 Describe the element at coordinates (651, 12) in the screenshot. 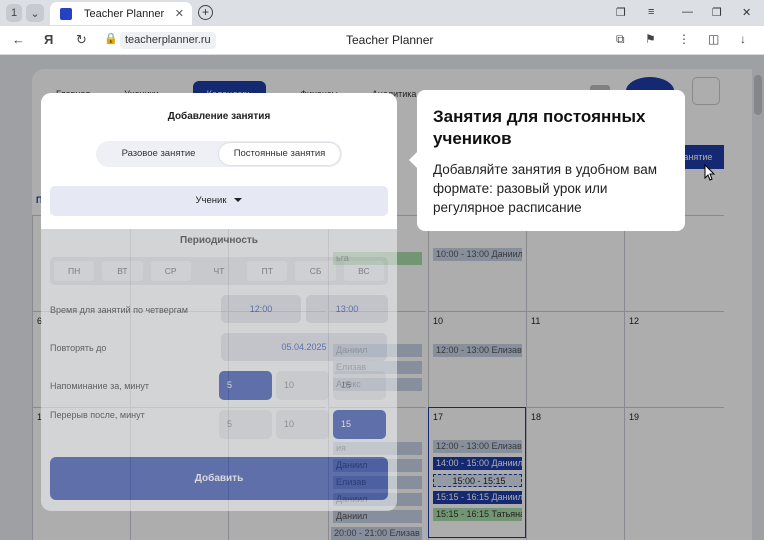

I see `menu-icon: ≡` at that location.